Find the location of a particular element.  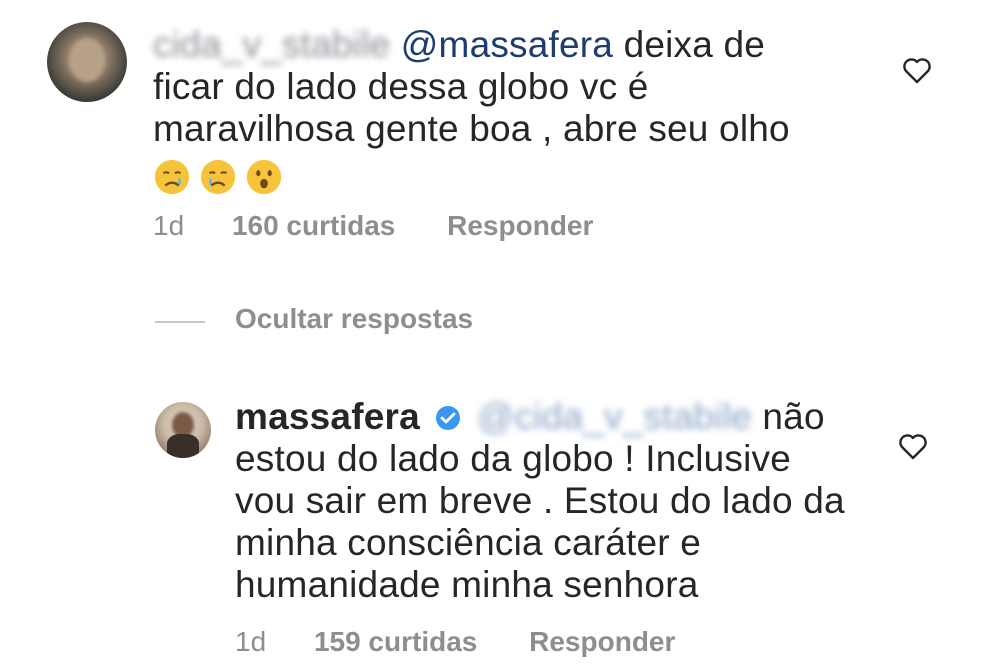

reply-line: humanidade minha senhora is located at coordinates (467, 584).